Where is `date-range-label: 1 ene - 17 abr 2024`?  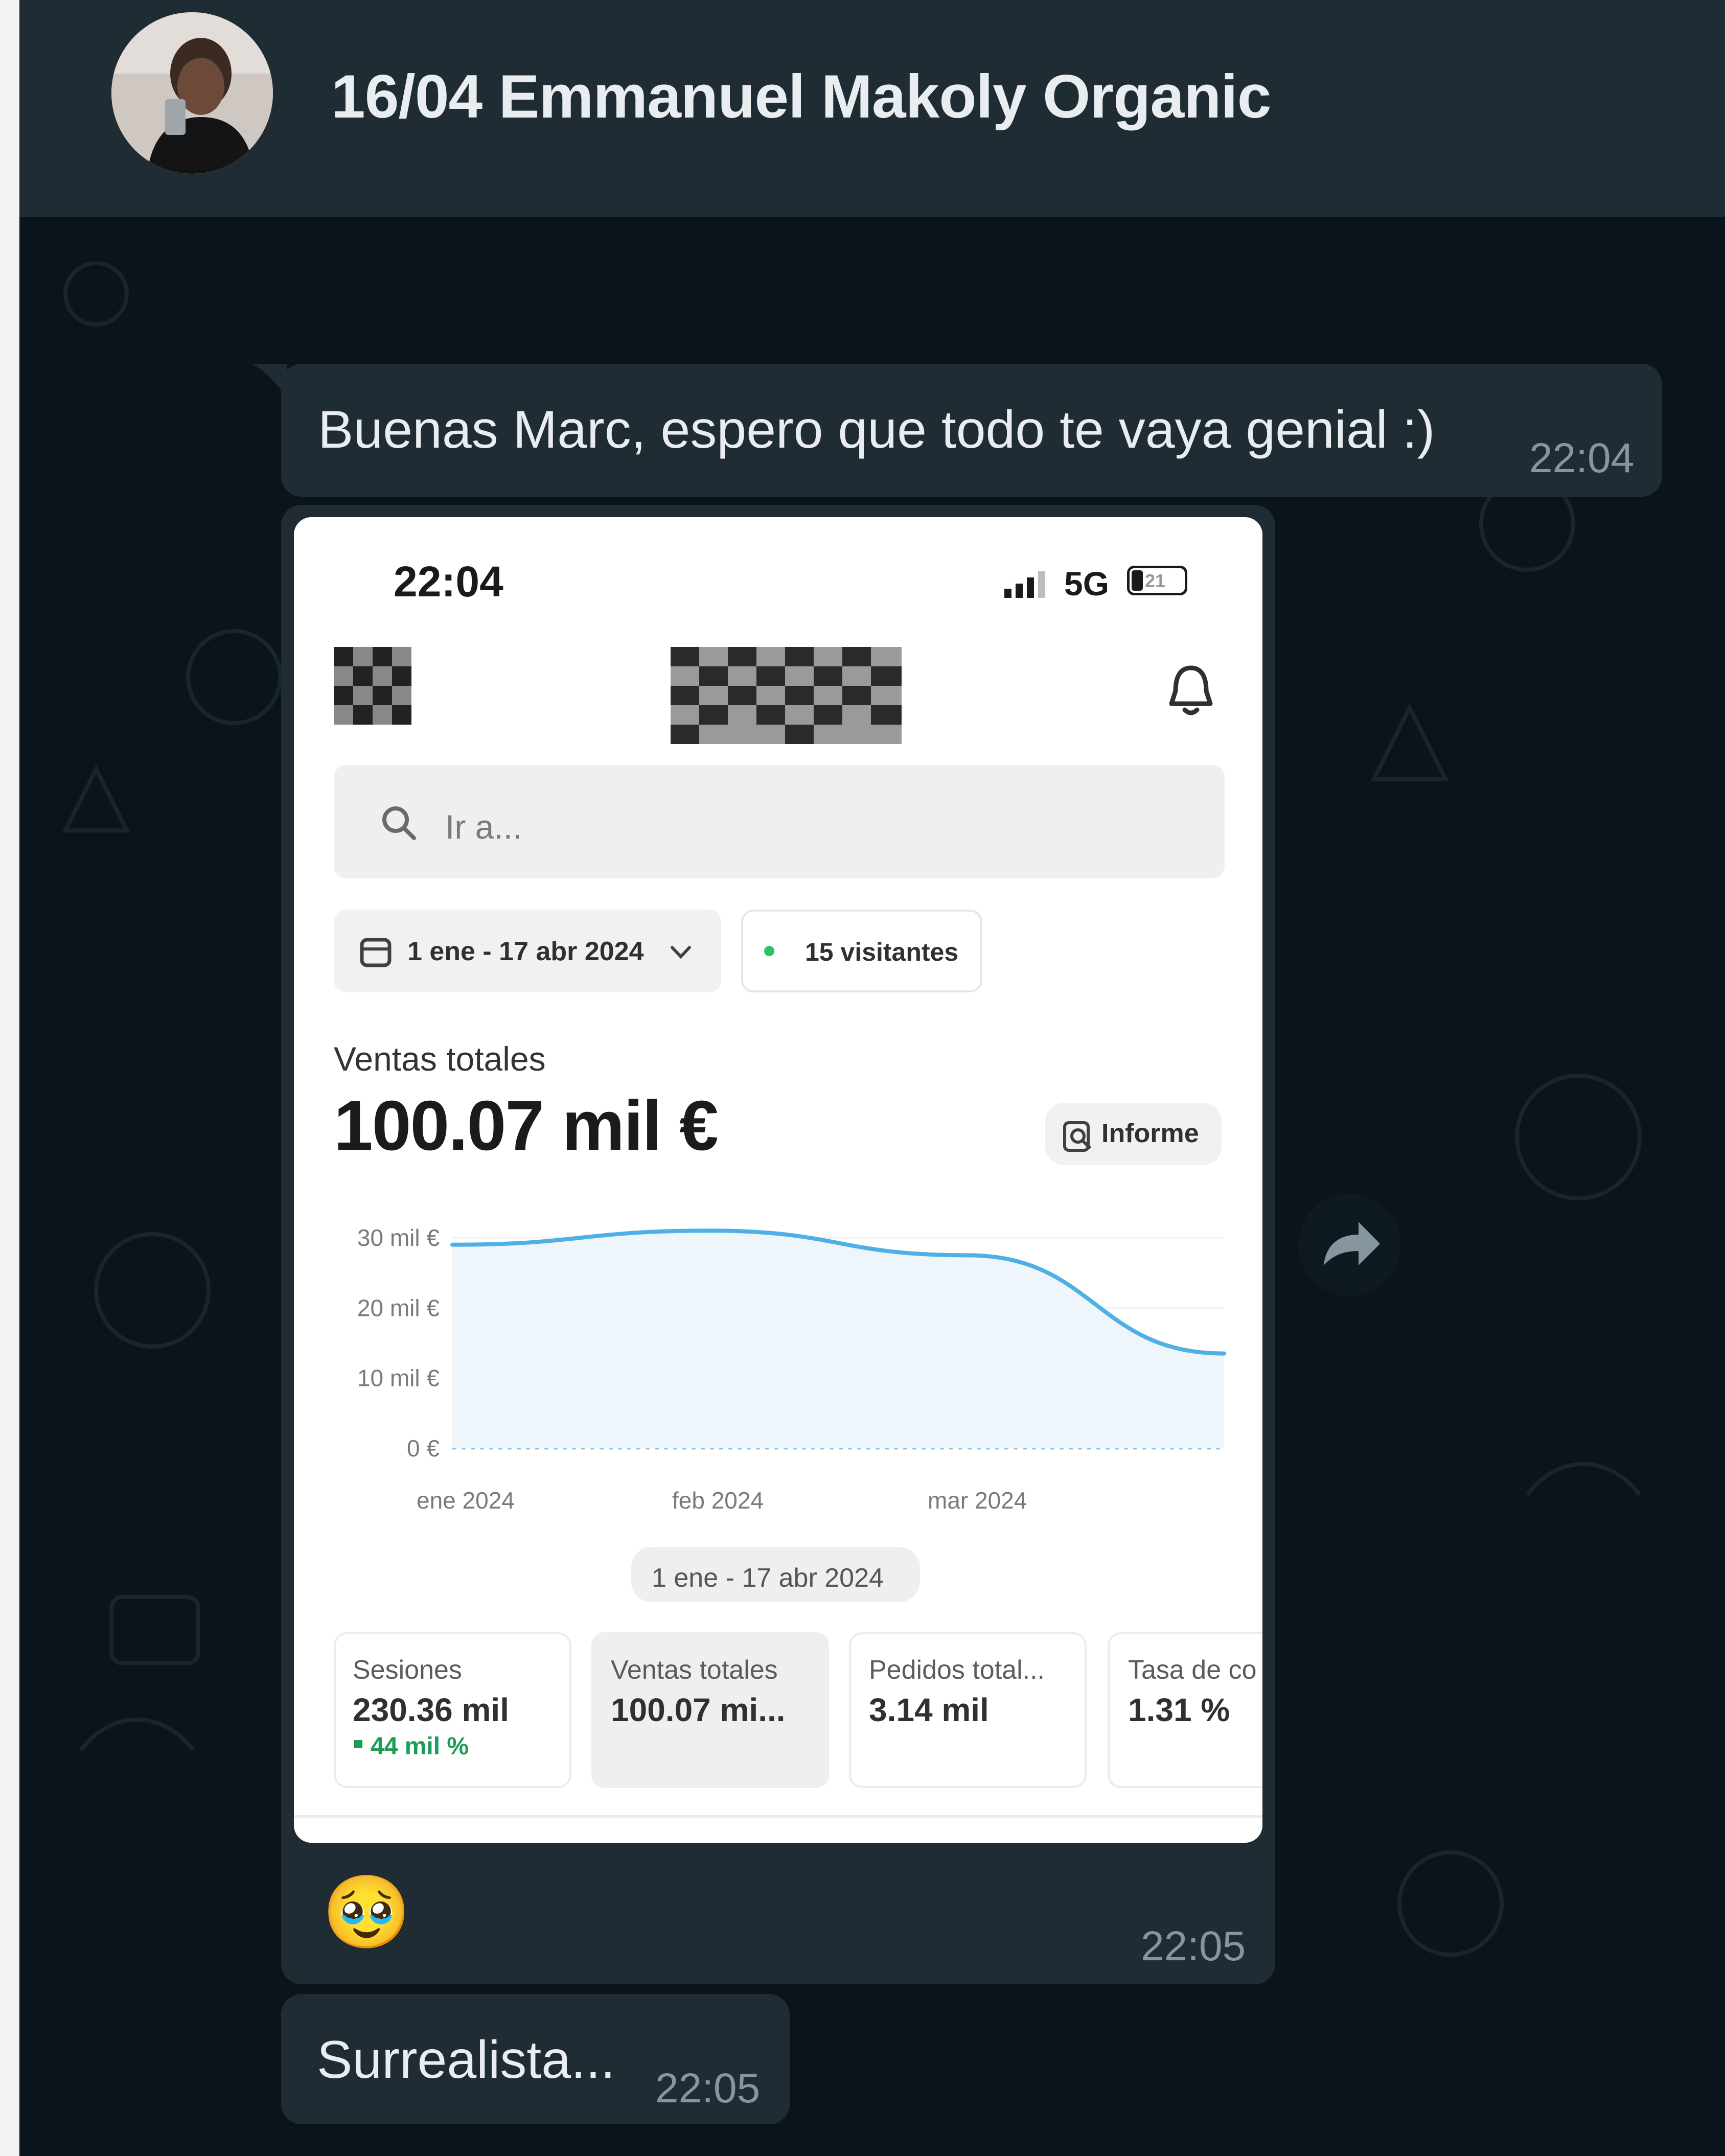 date-range-label: 1 ene - 17 abr 2024 is located at coordinates (525, 951).